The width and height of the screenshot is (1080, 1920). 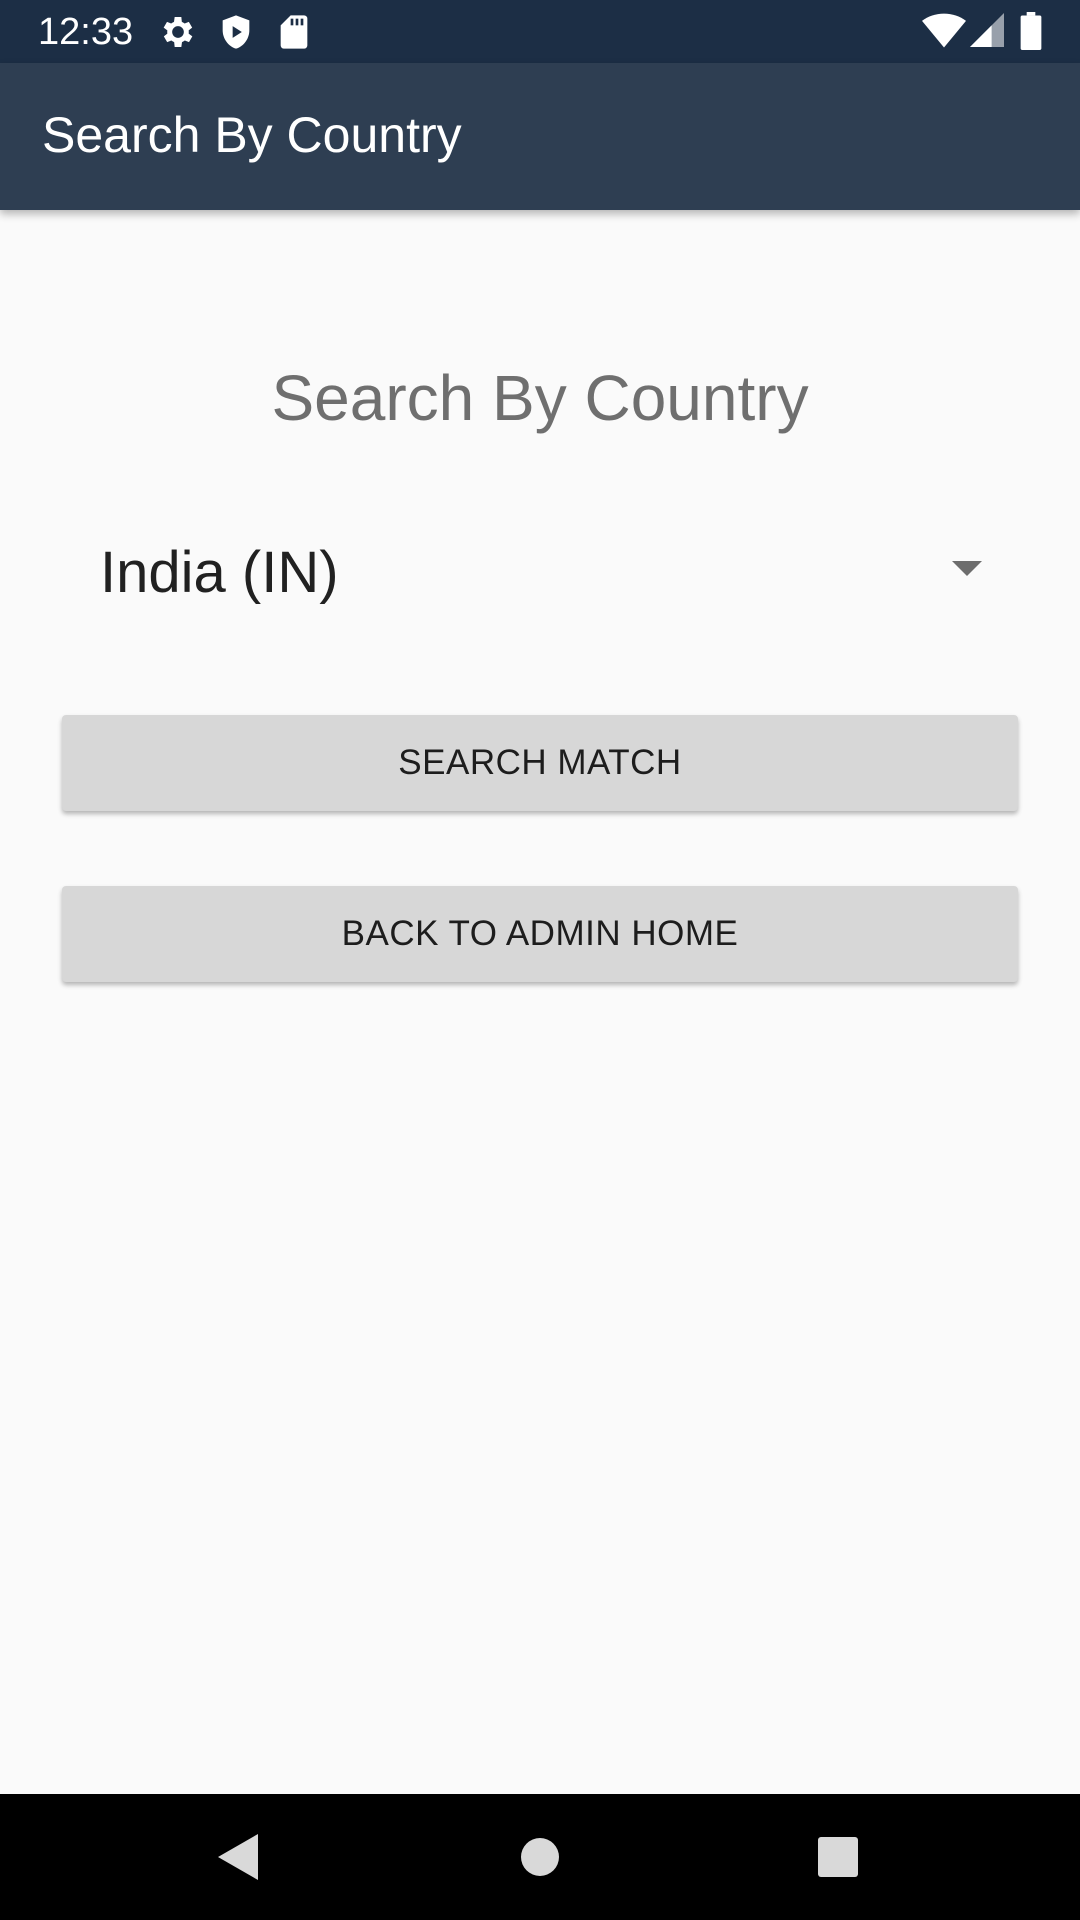 What do you see at coordinates (987, 30) in the screenshot?
I see `cell-signal-icon` at bounding box center [987, 30].